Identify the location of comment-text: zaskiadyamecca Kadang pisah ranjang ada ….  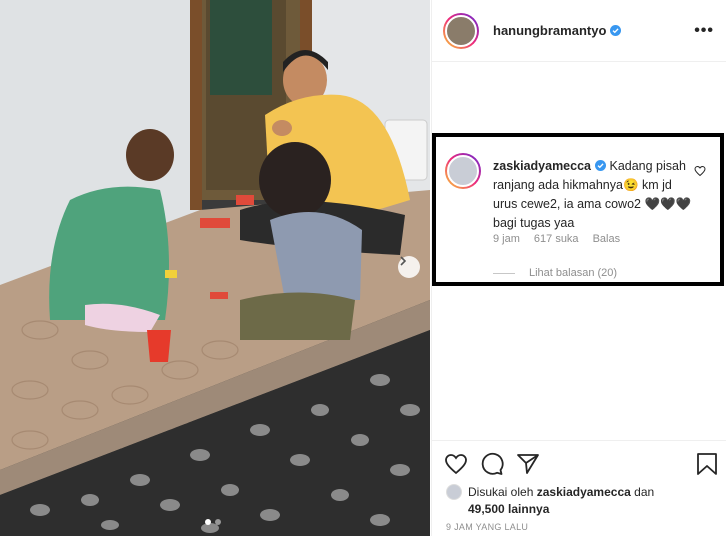
(595, 195).